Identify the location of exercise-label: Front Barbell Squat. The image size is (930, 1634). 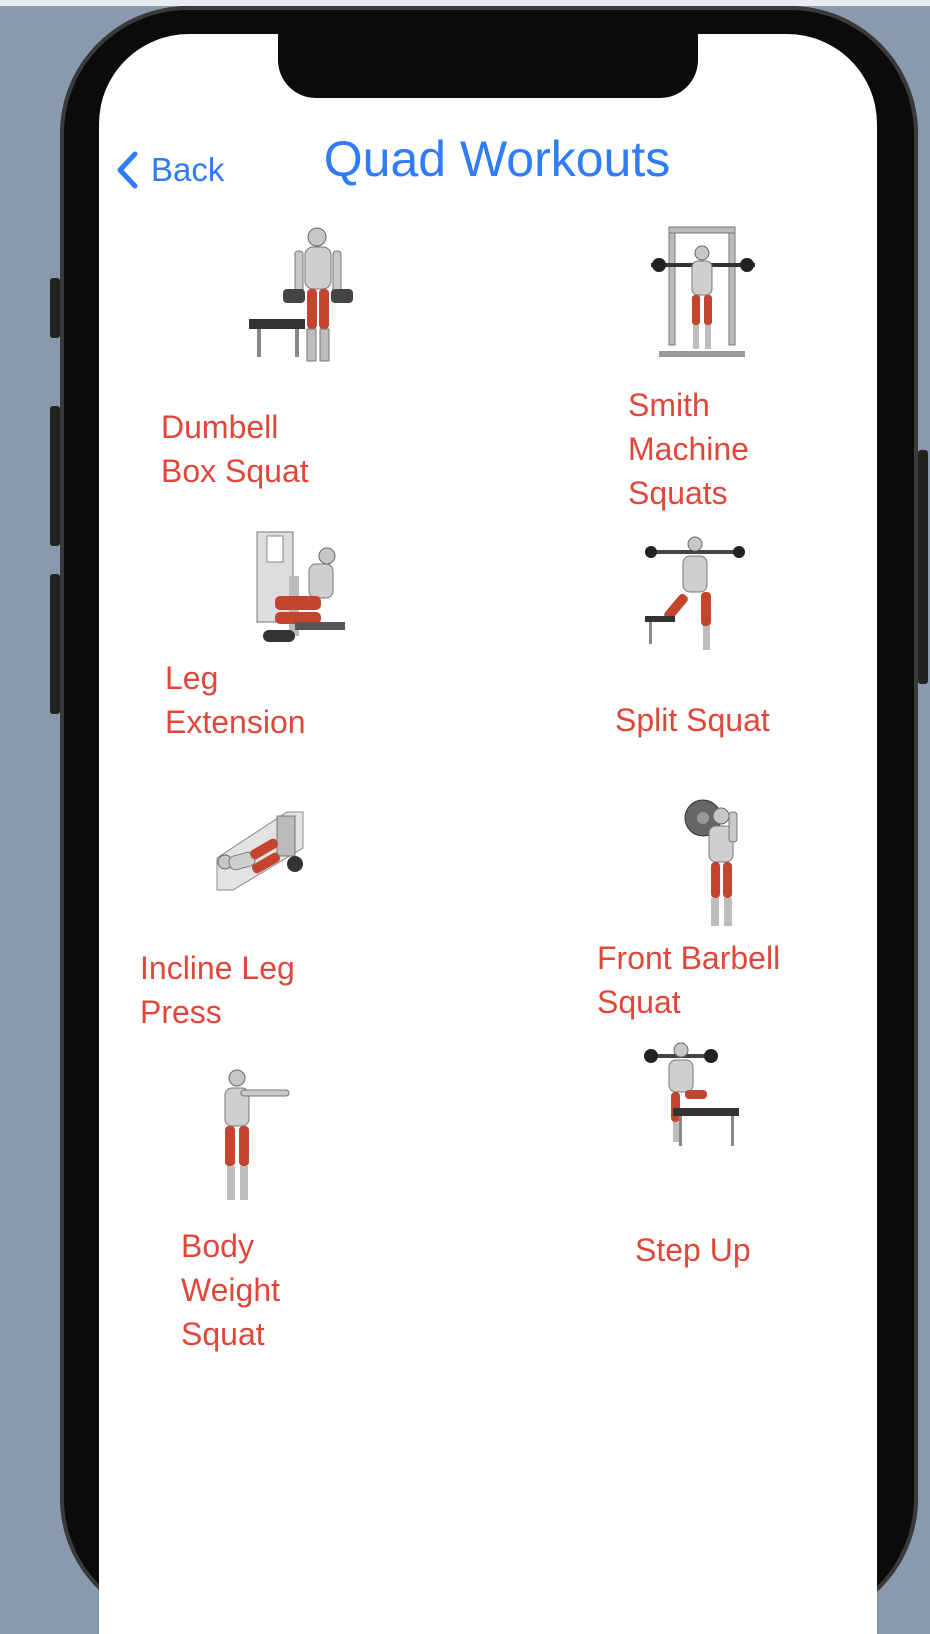
(689, 980).